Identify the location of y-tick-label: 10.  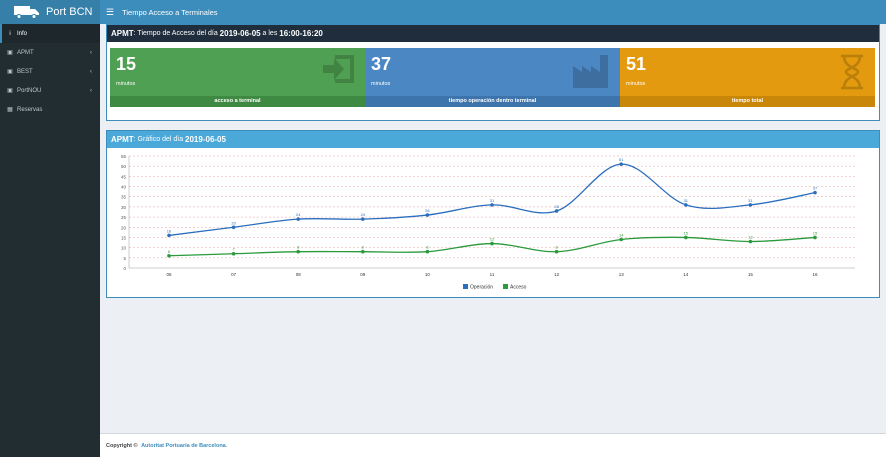
(124, 248).